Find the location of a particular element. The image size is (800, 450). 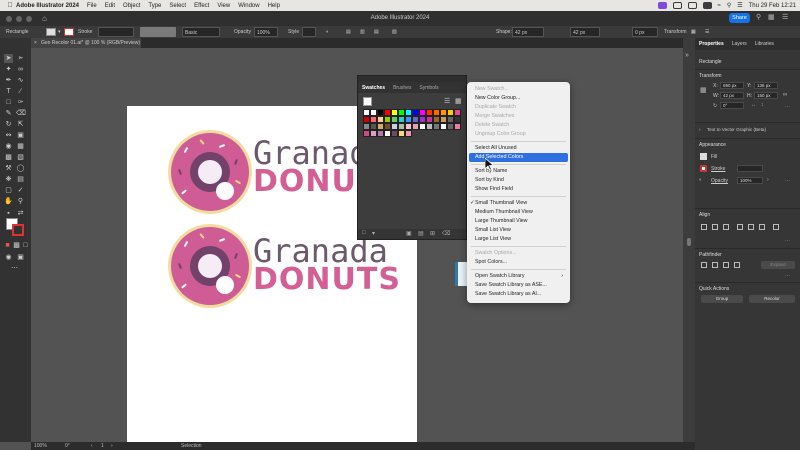

none-mode-icon: □ is located at coordinates (25, 245).